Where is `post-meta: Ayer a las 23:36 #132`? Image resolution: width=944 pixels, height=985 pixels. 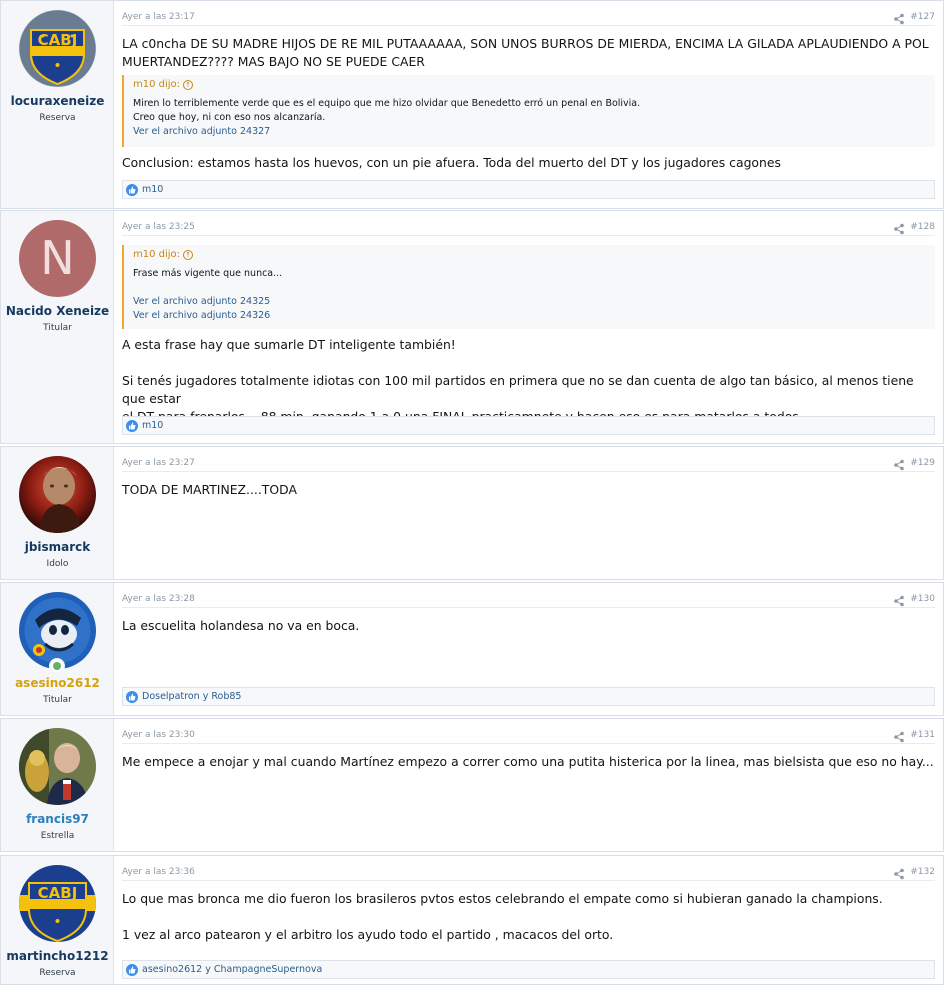
post-meta: Ayer a las 23:36 #132 is located at coordinates (528, 873).